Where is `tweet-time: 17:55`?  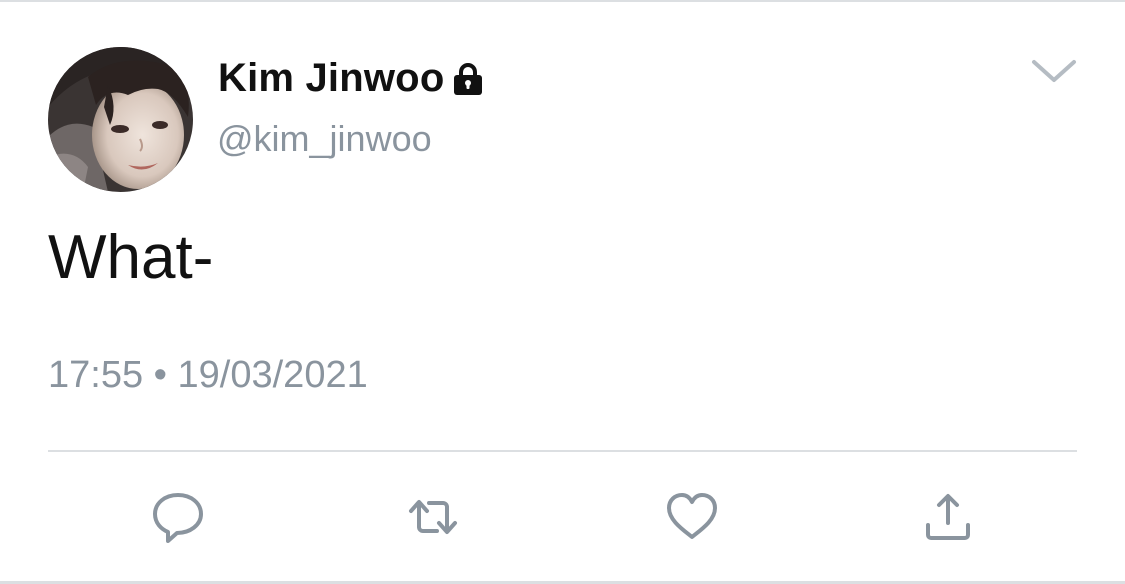 tweet-time: 17:55 is located at coordinates (96, 375).